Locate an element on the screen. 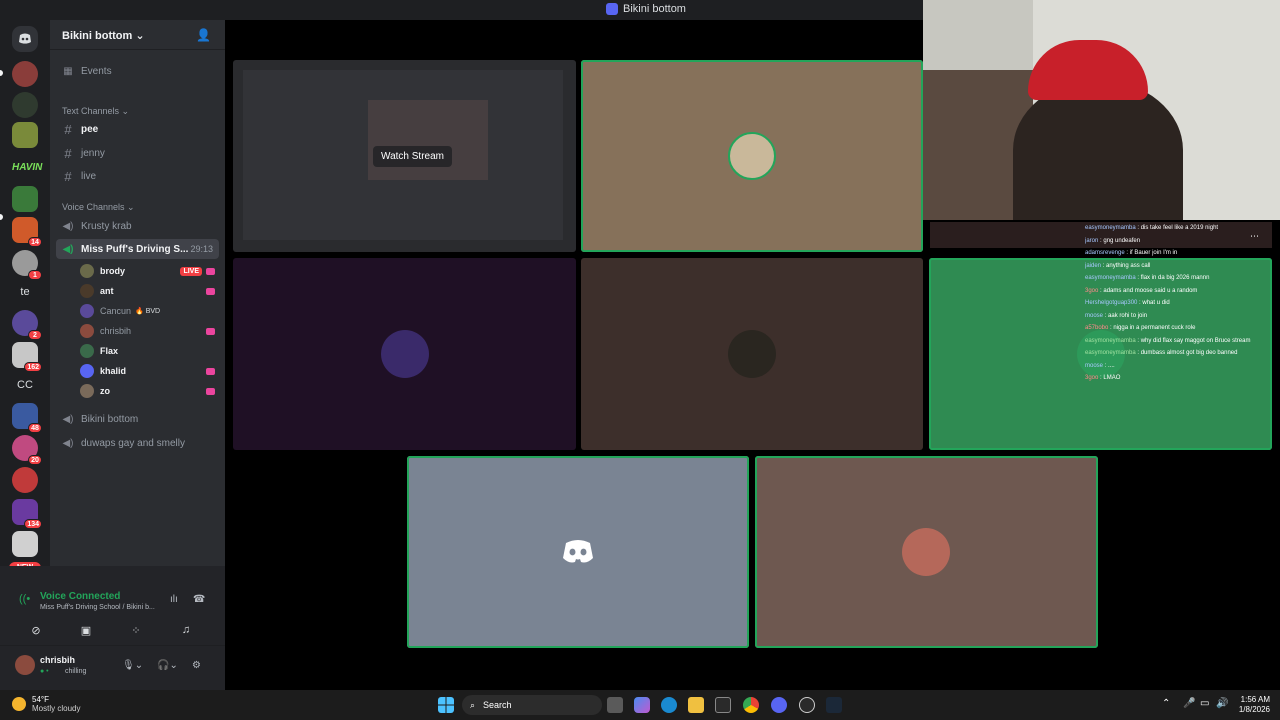 The height and width of the screenshot is (720, 1280). voice-user-khalid: khalid is located at coordinates (147, 371).